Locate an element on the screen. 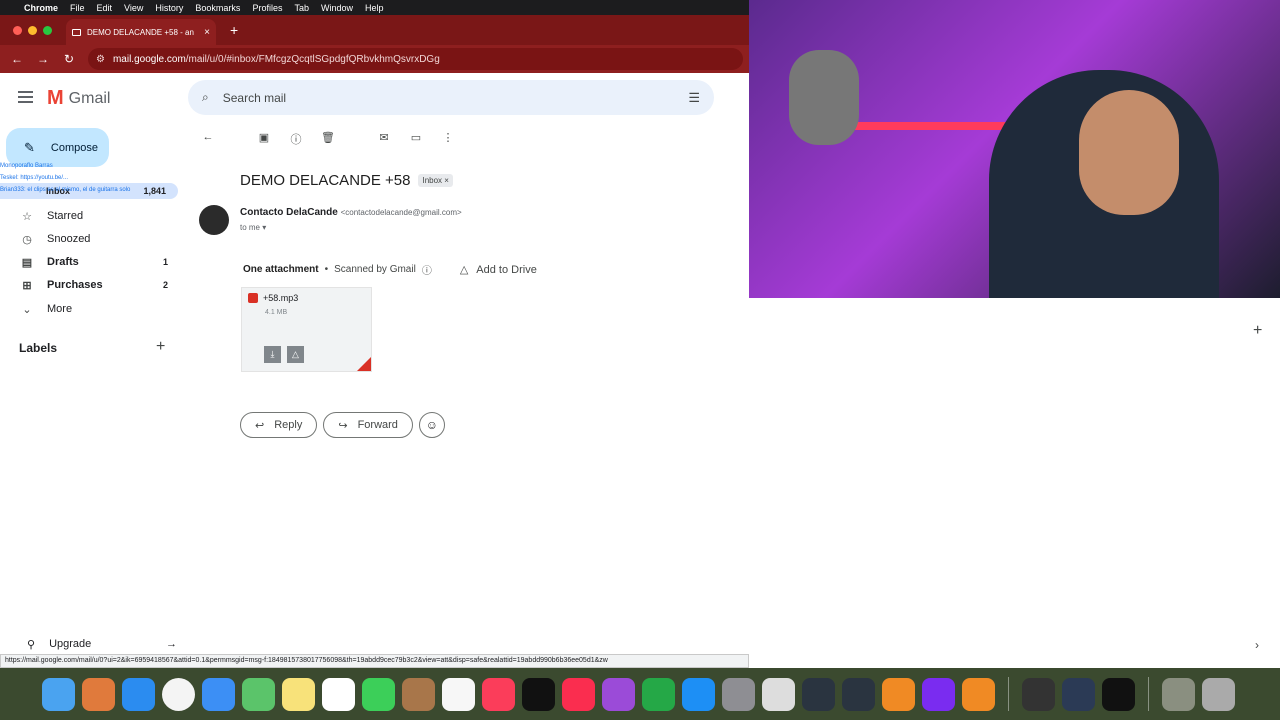 The image size is (1280, 720). attachment-card: +58.mp3 4.1 MB ⤓ △ is located at coordinates (306, 329).